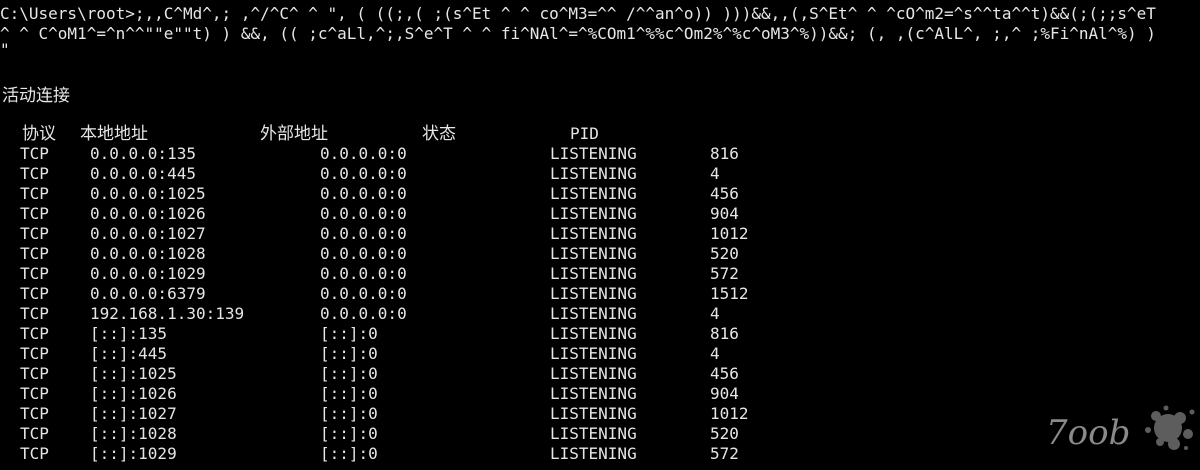  I want to click on cell-local-address: 0.0.0.0:135, so click(143, 153).